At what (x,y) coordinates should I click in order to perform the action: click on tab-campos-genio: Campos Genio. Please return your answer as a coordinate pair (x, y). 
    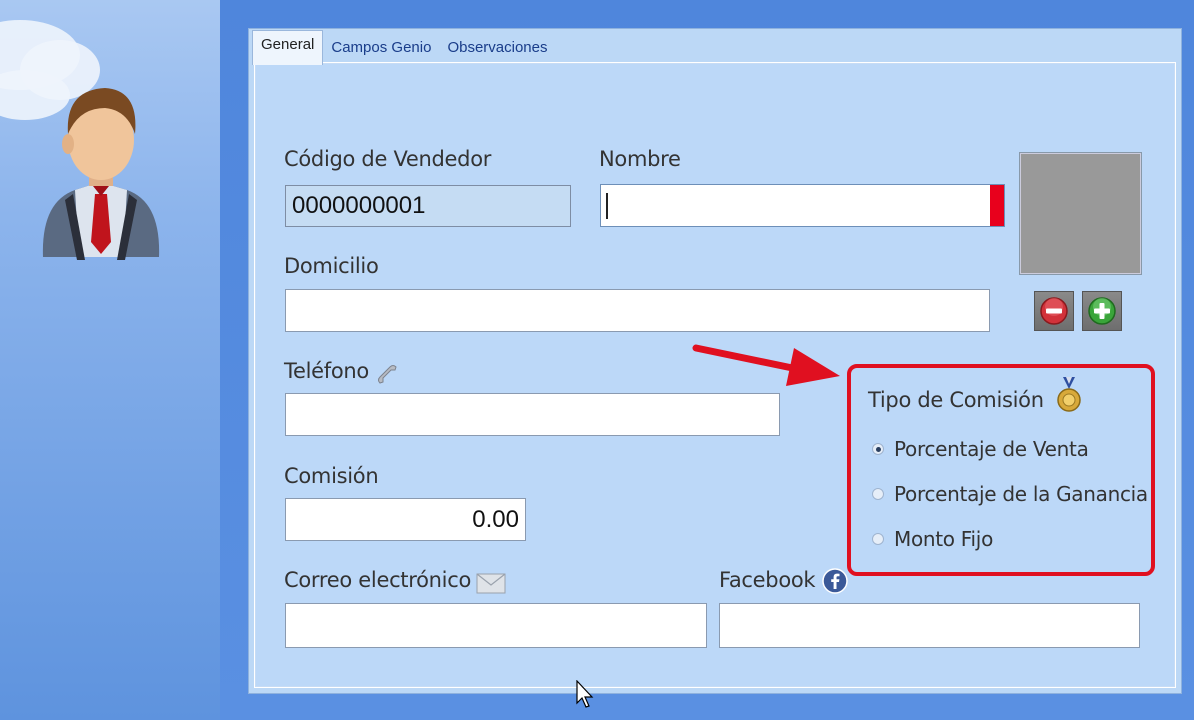
    Looking at the image, I should click on (381, 48).